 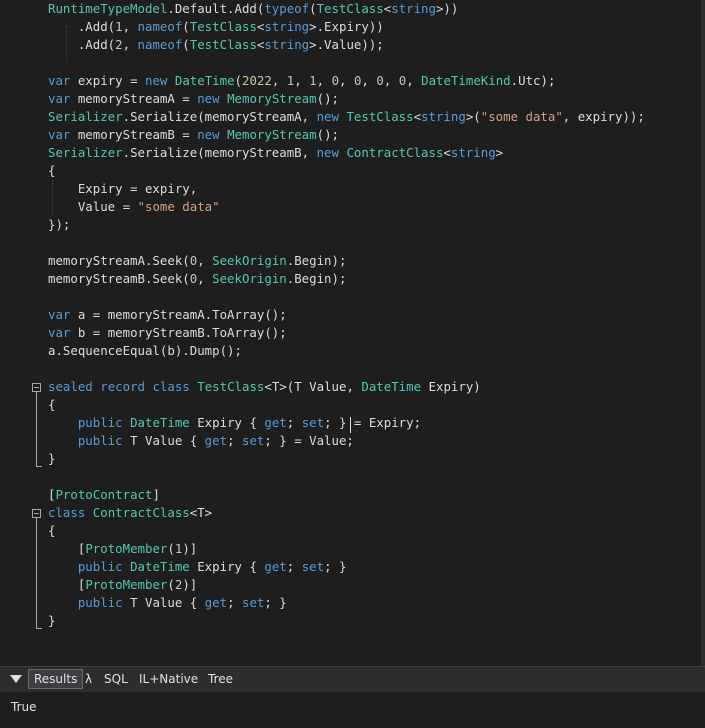 What do you see at coordinates (122, 386) in the screenshot?
I see `code-token: record` at bounding box center [122, 386].